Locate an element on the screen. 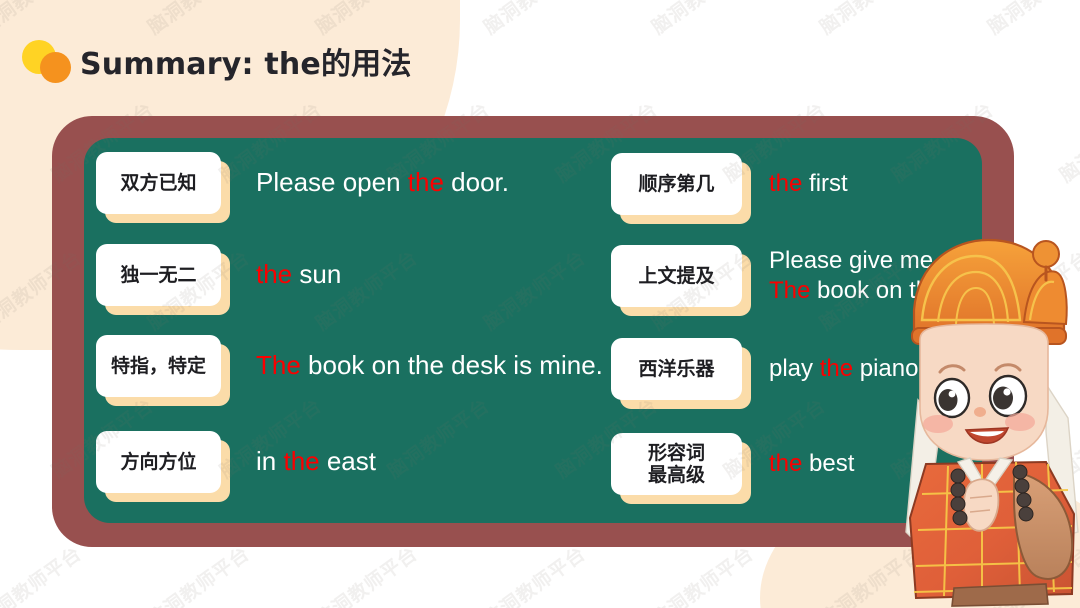 The image size is (1080, 608). usage-label-text: 特指，特定 is located at coordinates (158, 365).